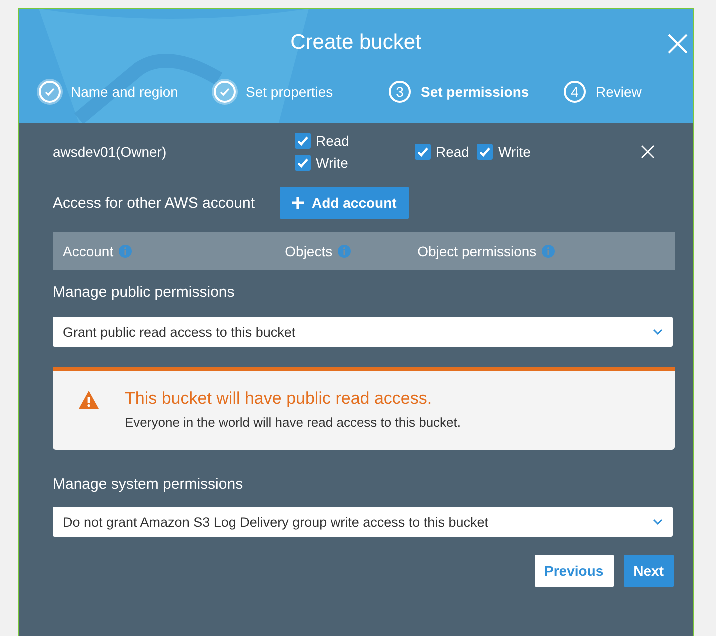  Describe the element at coordinates (649, 571) in the screenshot. I see `next-button: Next` at that location.